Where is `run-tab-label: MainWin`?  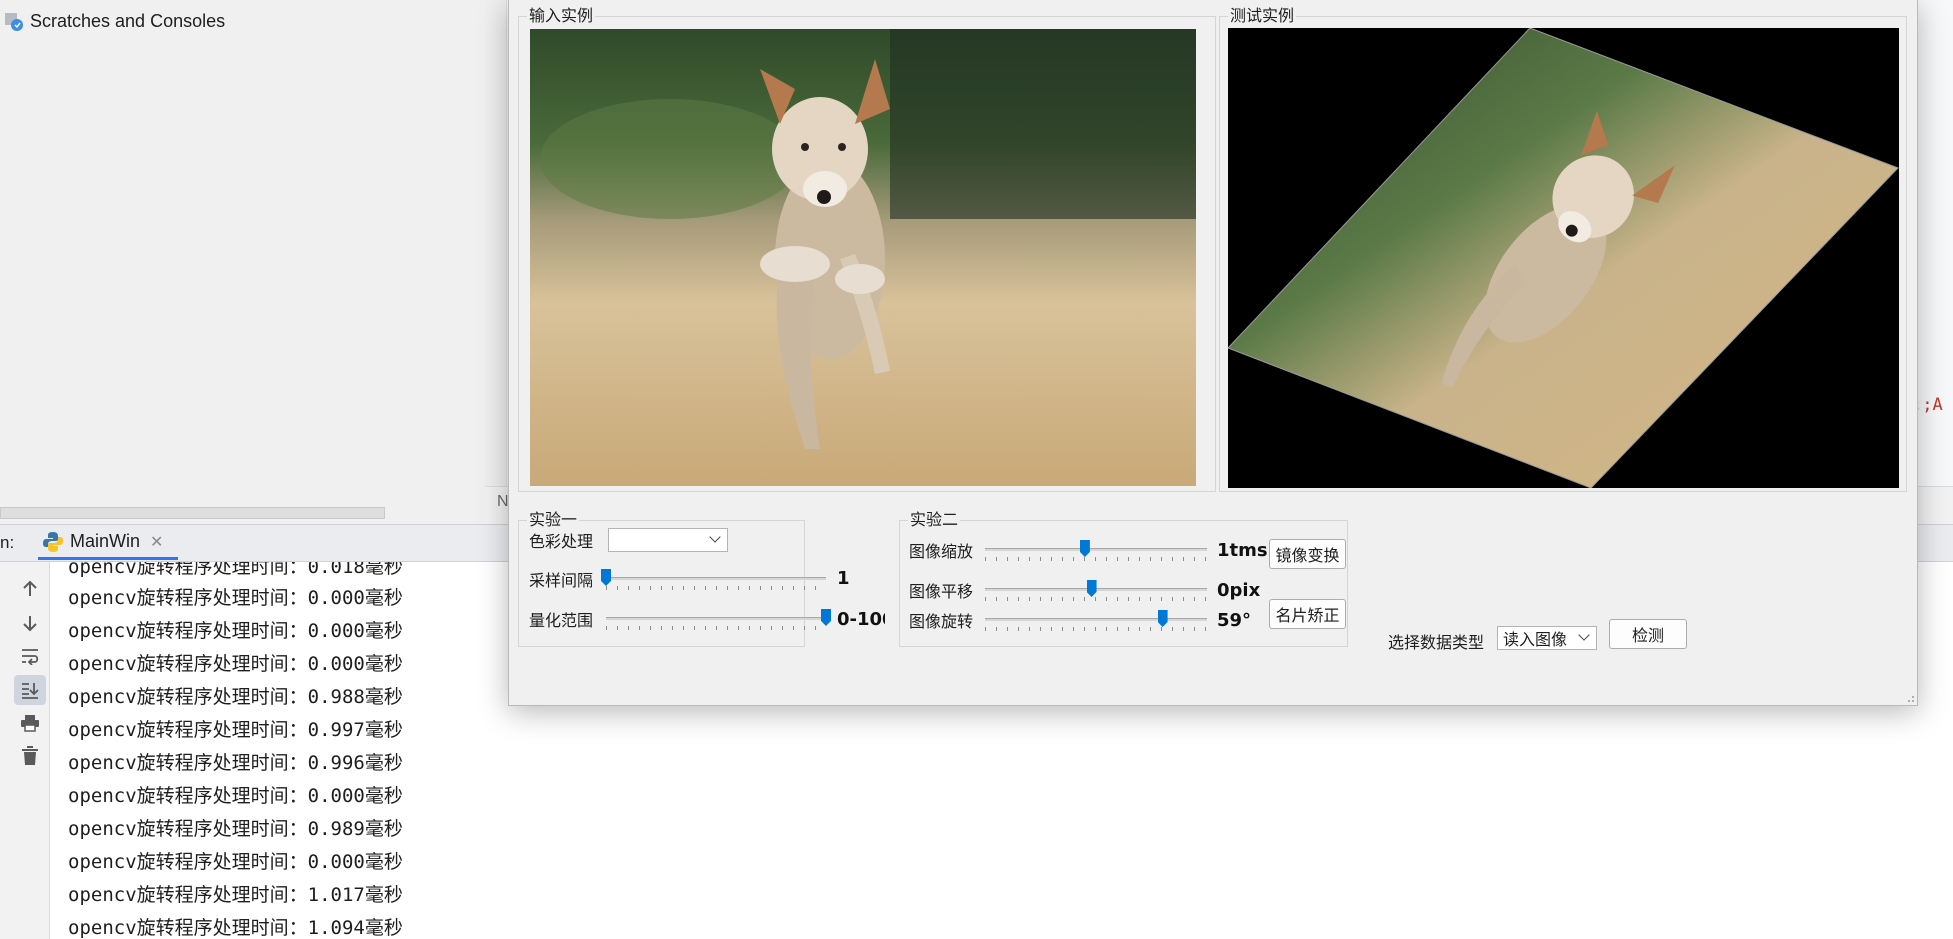 run-tab-label: MainWin is located at coordinates (105, 541).